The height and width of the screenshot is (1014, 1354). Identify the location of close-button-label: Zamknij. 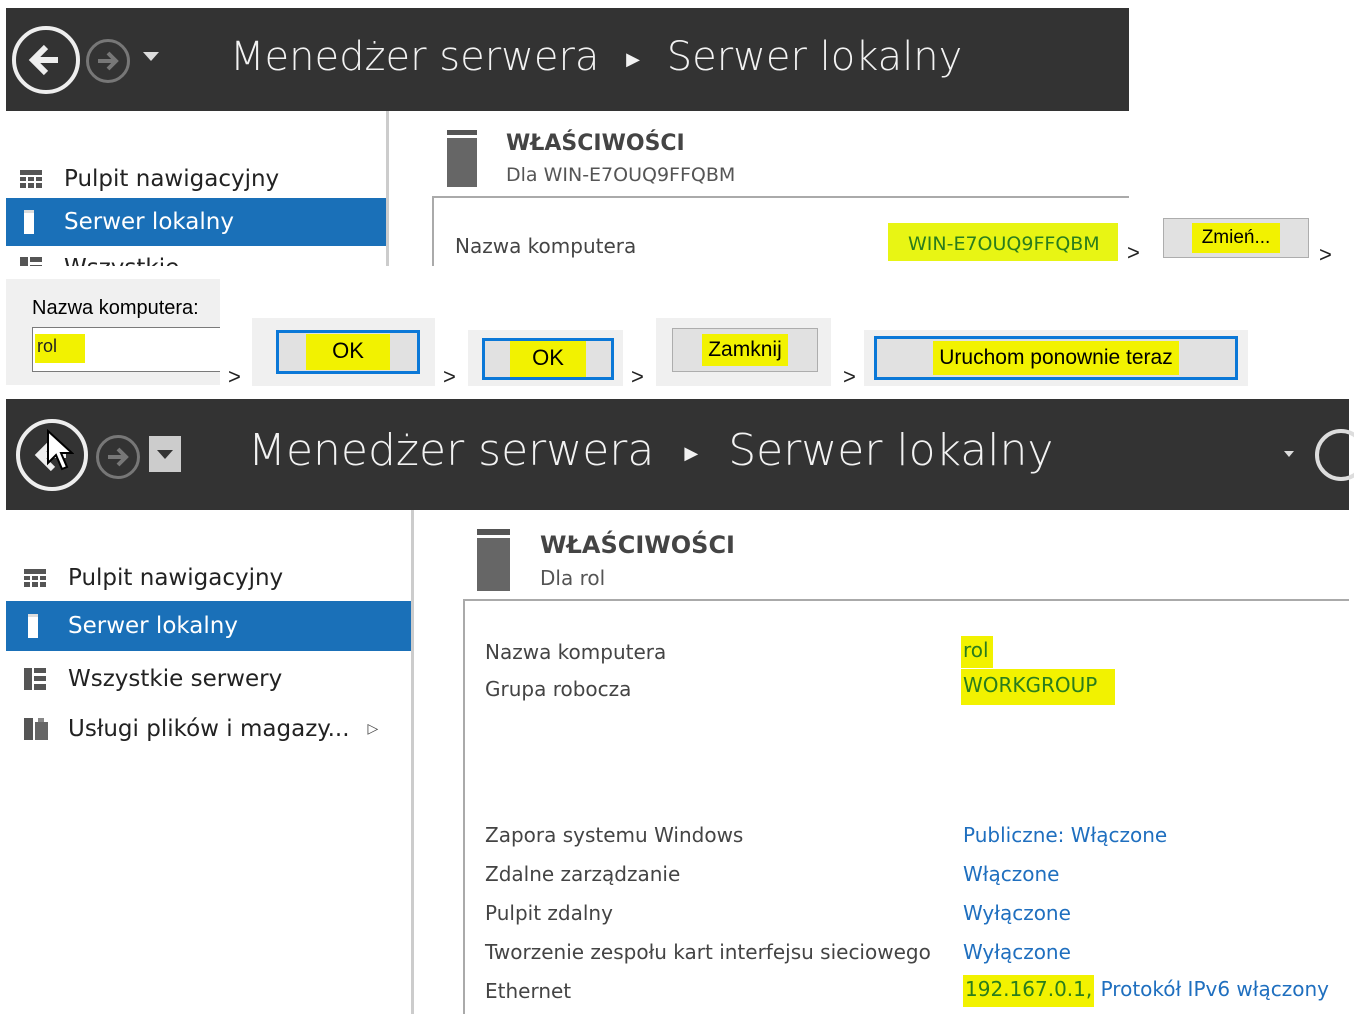
(745, 350).